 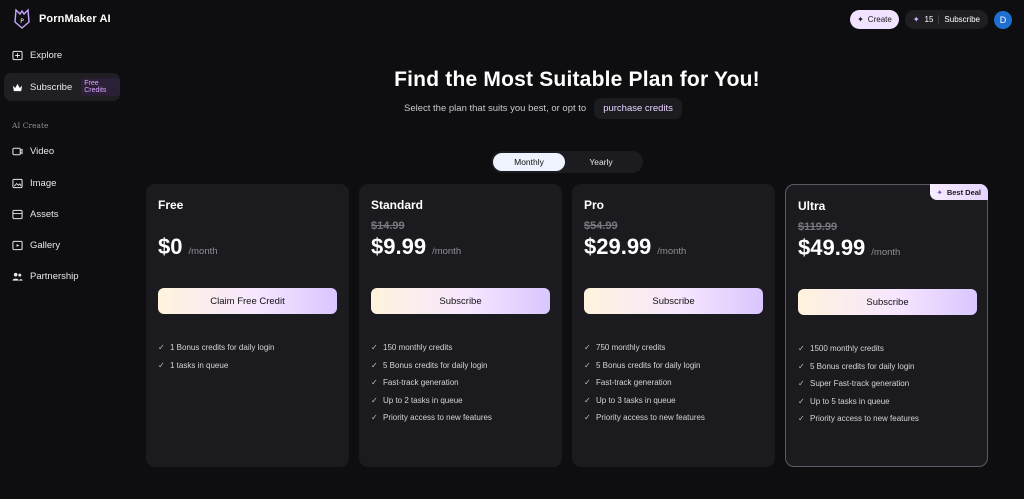 I want to click on compass-icon, so click(x=17, y=55).